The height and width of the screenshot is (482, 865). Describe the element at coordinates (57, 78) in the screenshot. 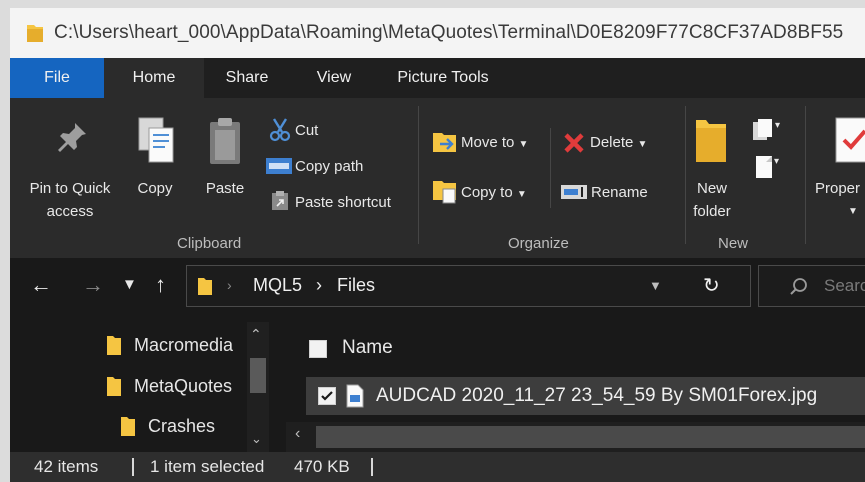

I see `tab-file: File` at that location.